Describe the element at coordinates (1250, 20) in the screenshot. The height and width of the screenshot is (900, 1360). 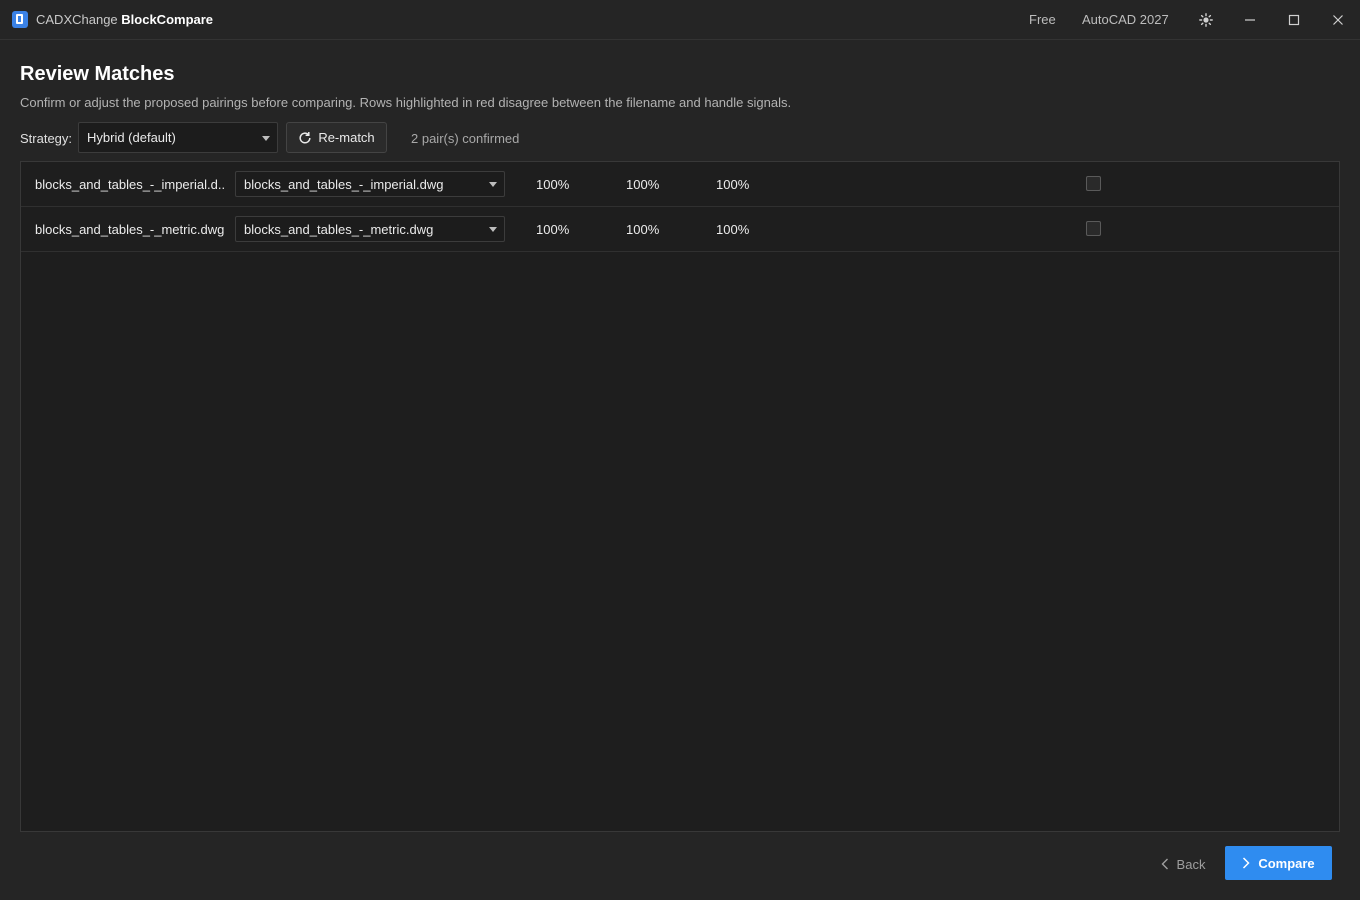
I see `minimize-icon` at that location.